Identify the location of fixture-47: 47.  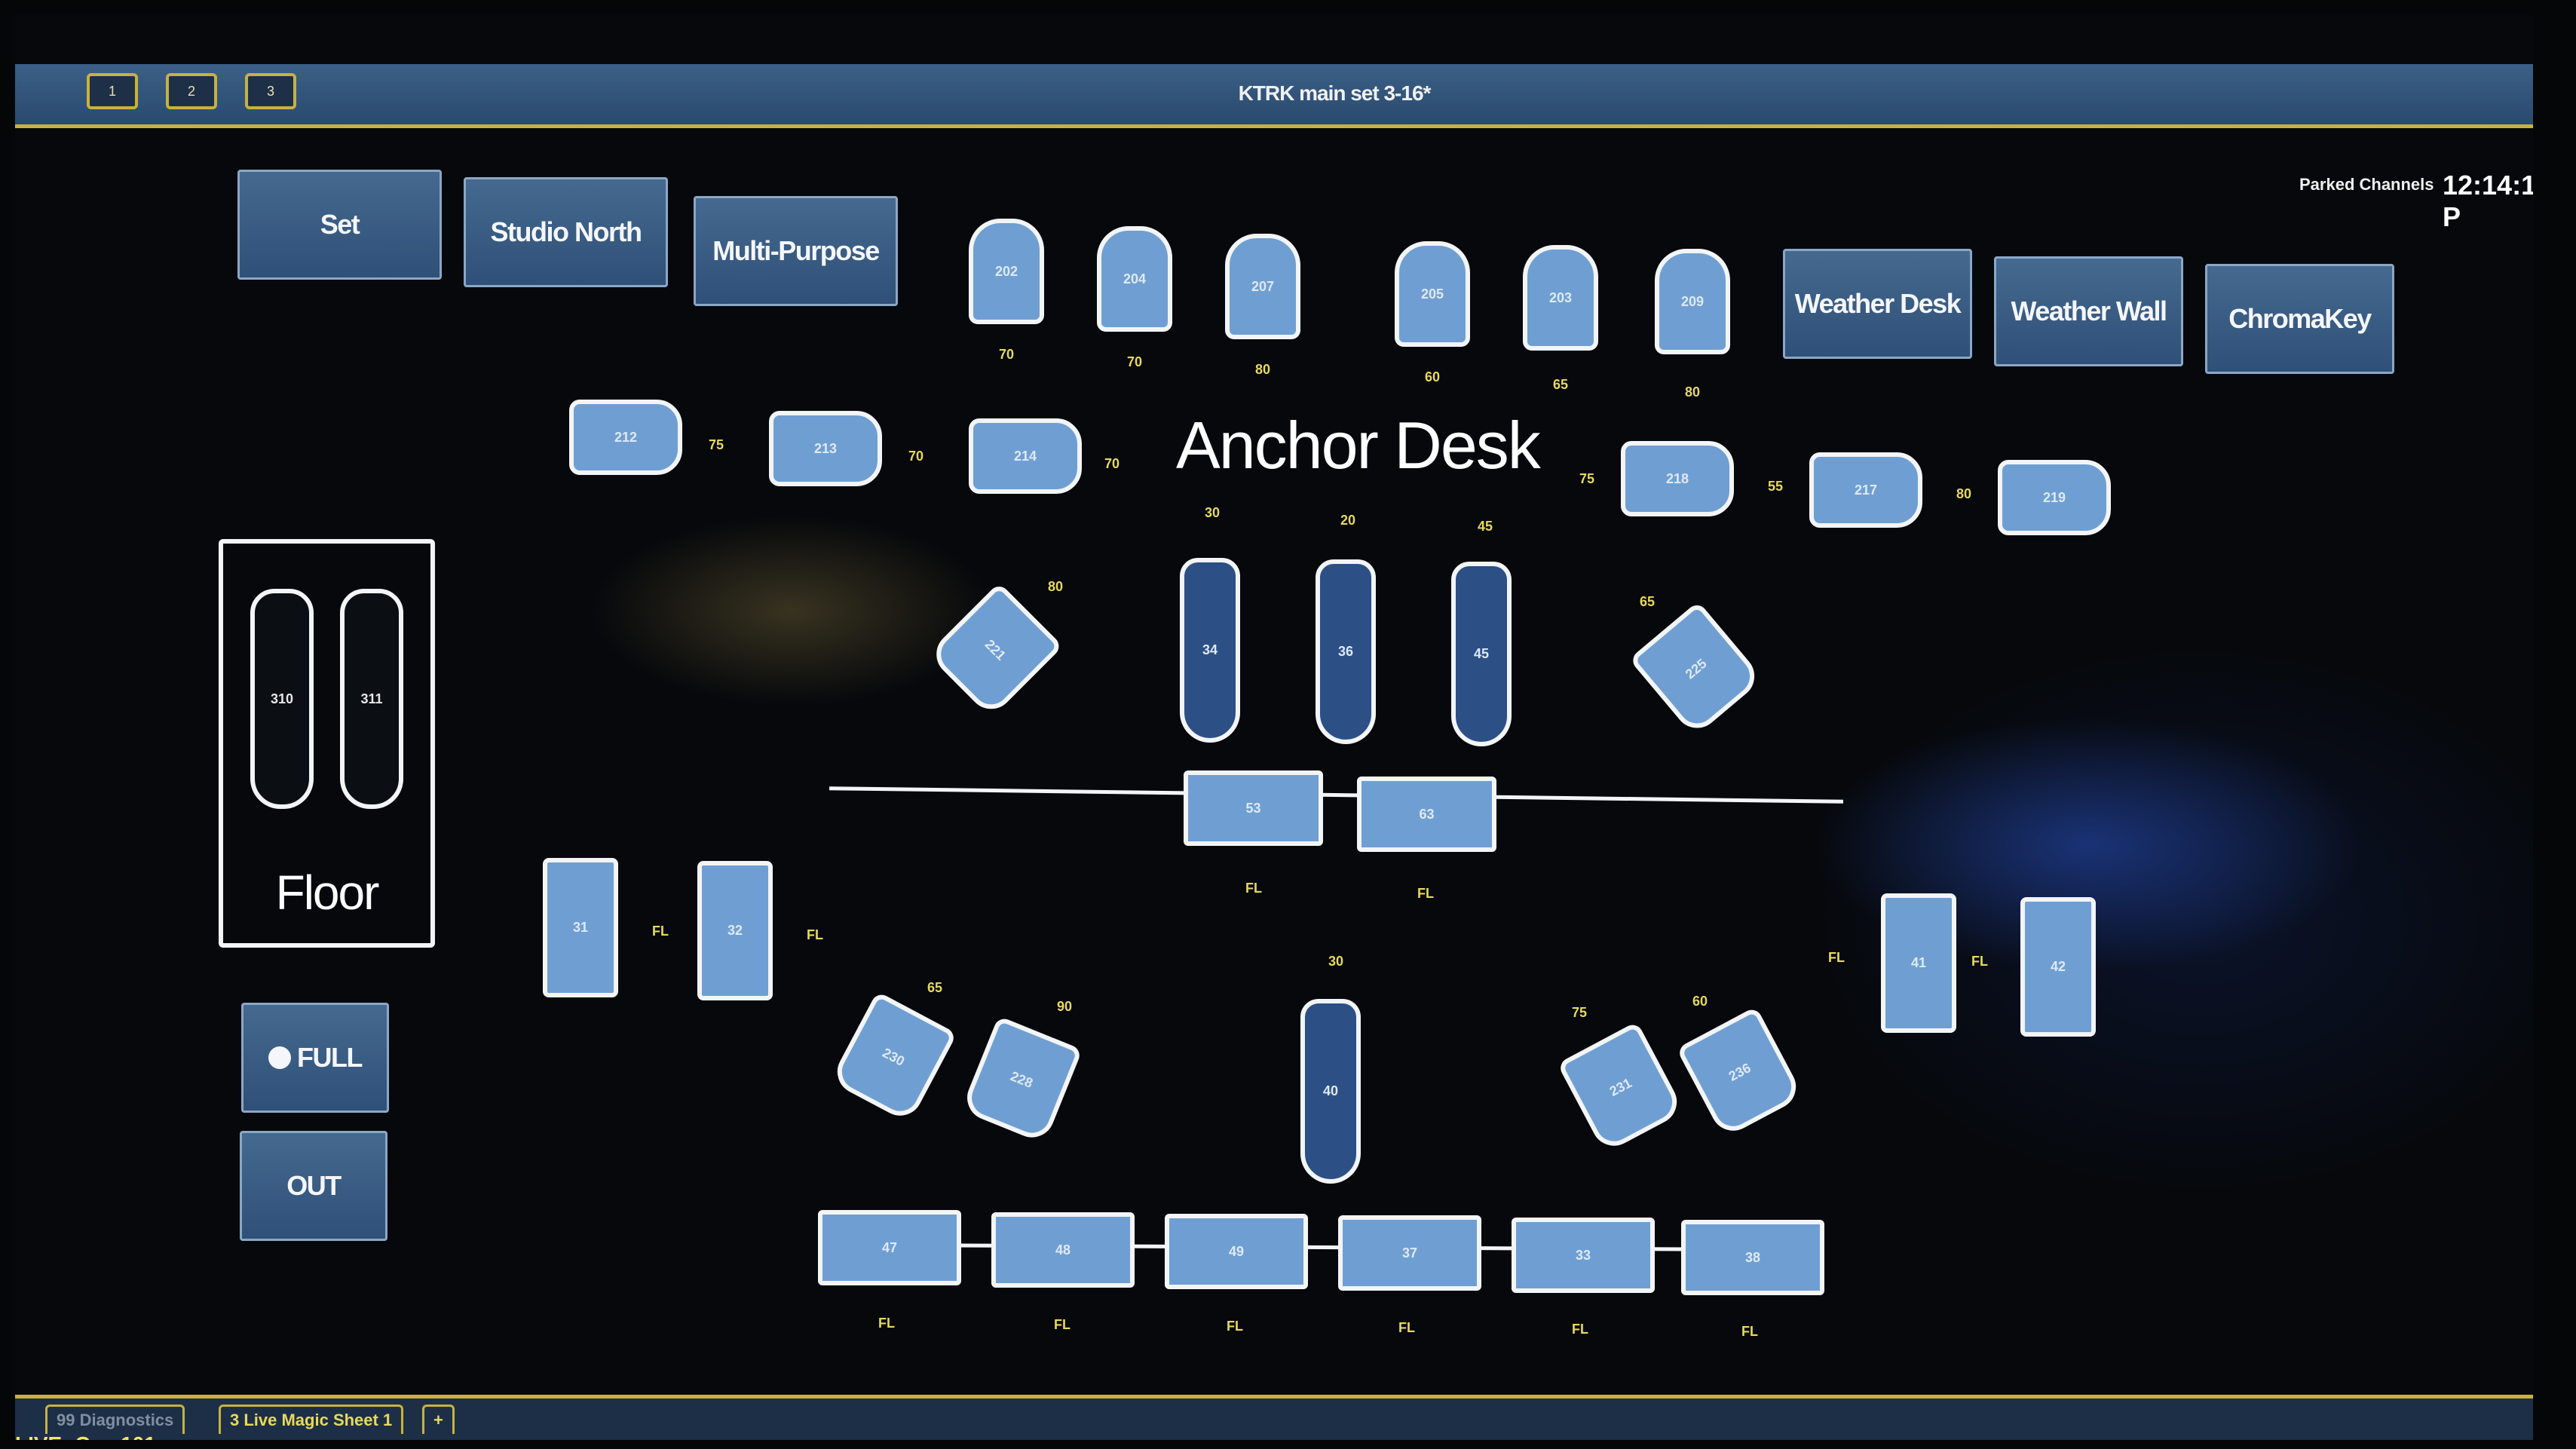
(889, 1248).